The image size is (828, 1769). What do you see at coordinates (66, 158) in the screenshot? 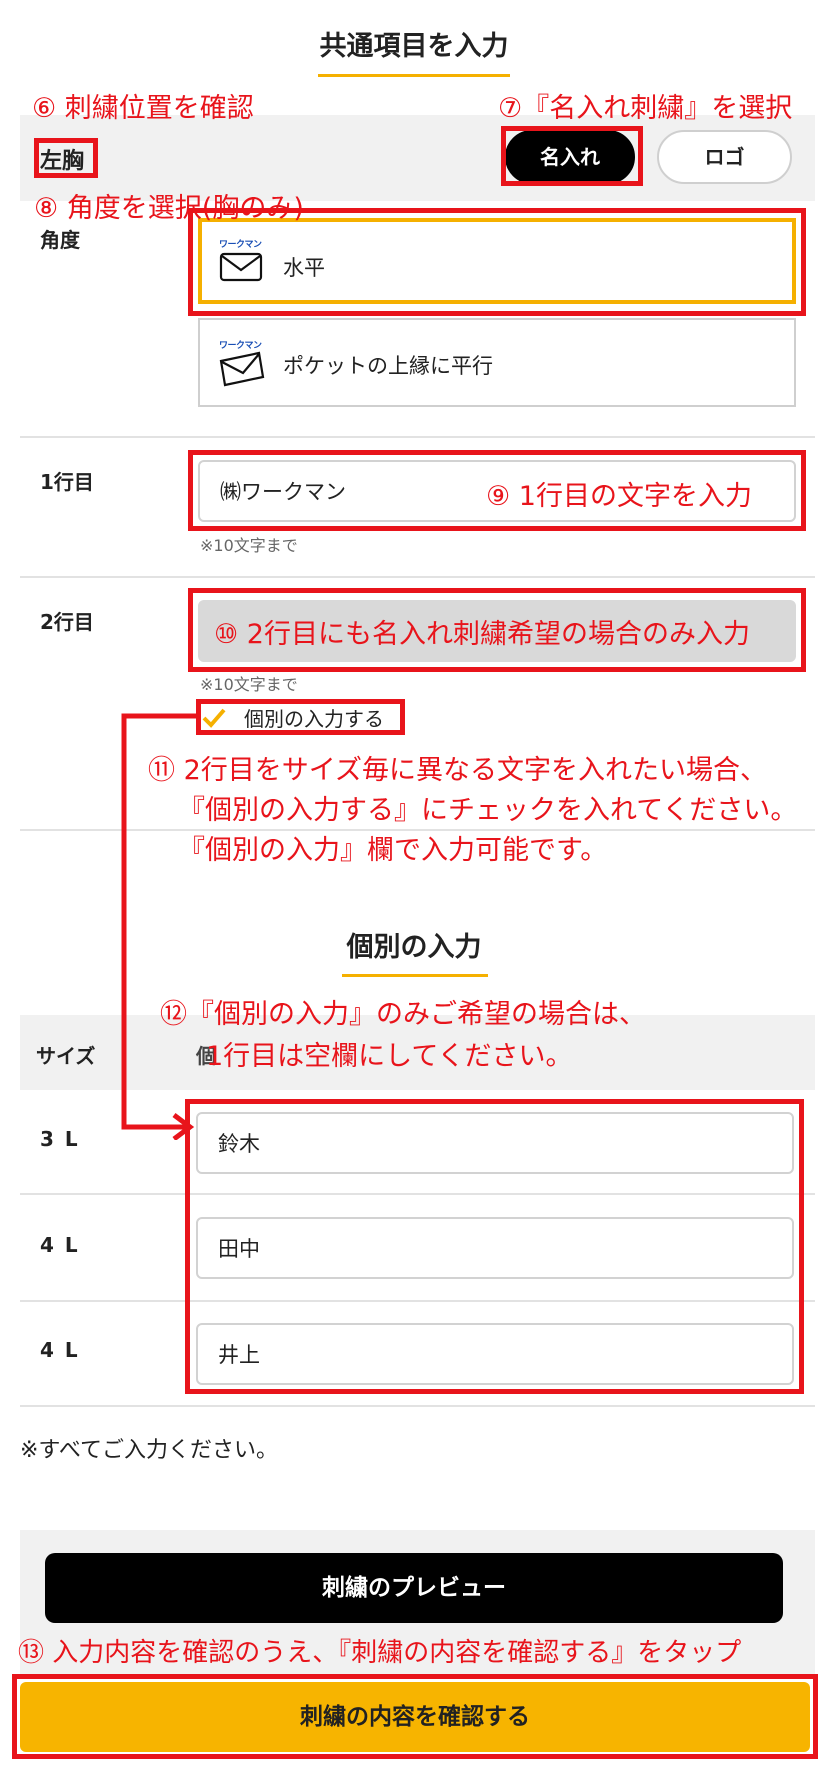
I see `annotation-box-position` at bounding box center [66, 158].